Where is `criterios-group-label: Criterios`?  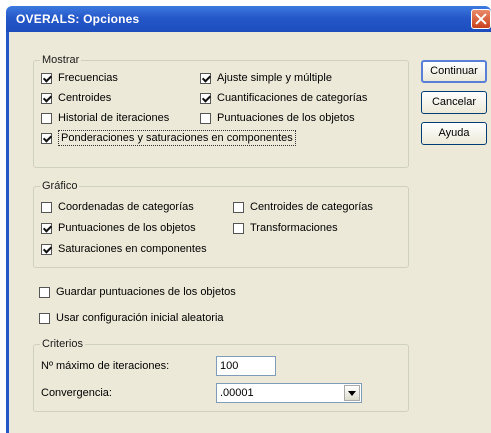
criterios-group-label: Criterios is located at coordinates (62, 344).